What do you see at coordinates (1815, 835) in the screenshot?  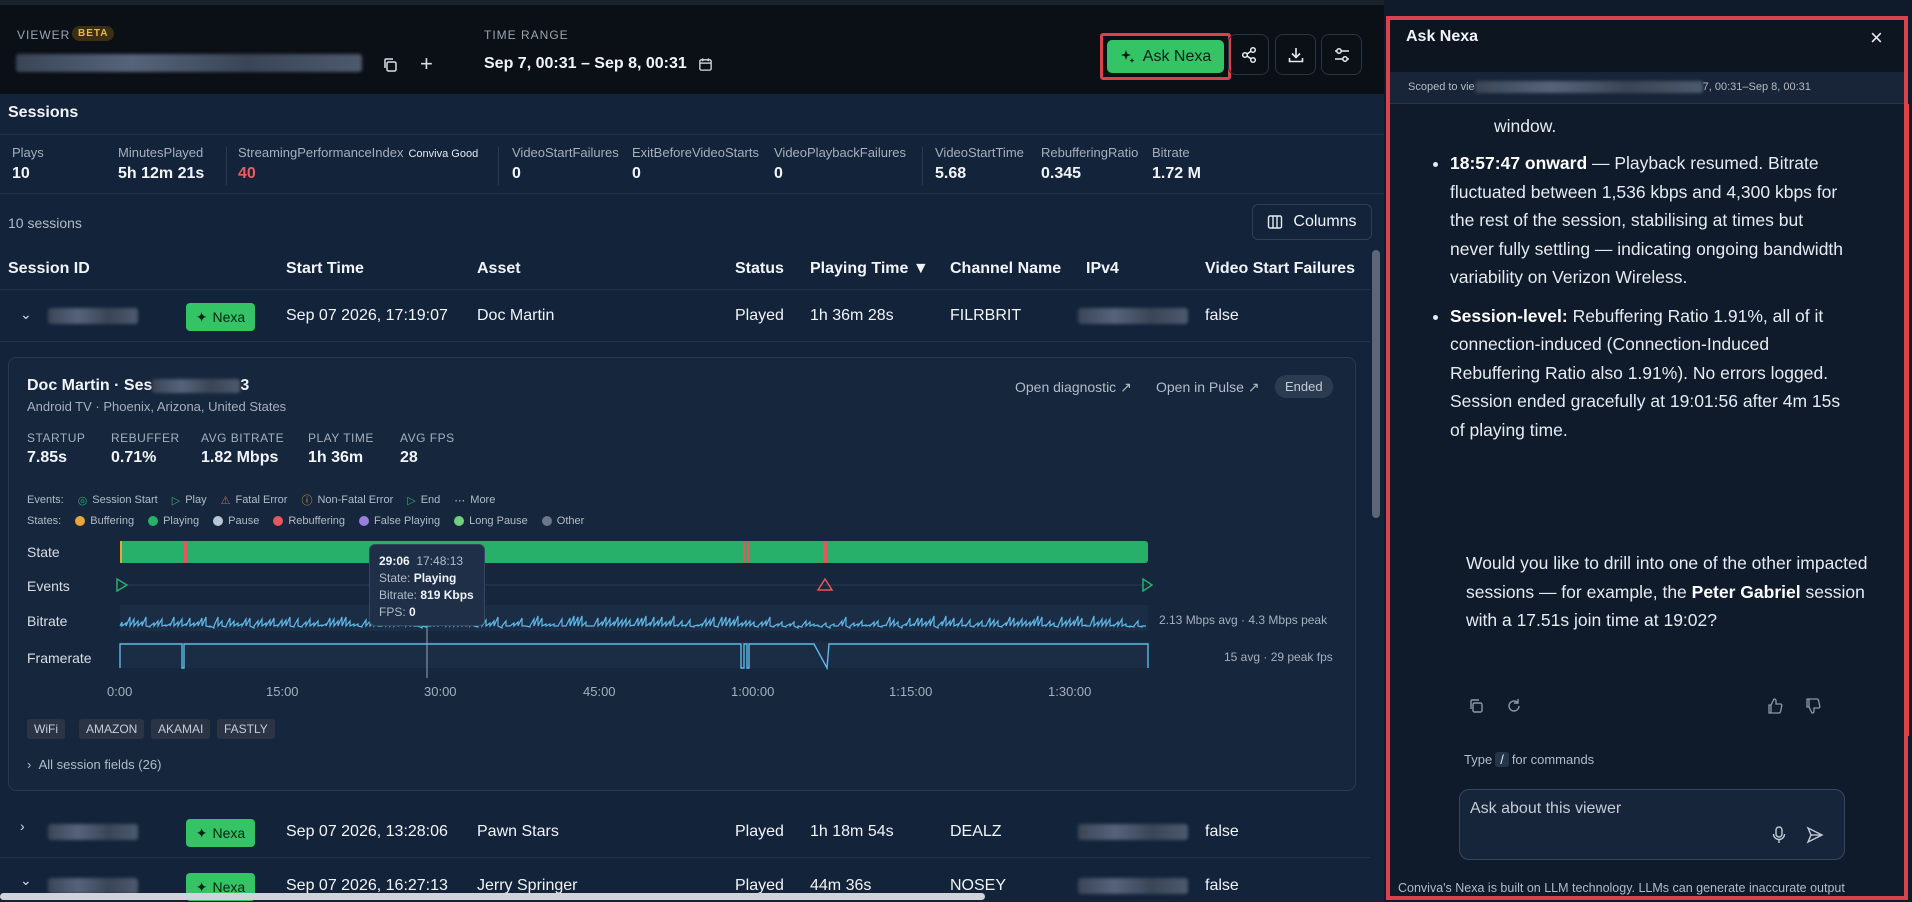 I see `send-icon` at bounding box center [1815, 835].